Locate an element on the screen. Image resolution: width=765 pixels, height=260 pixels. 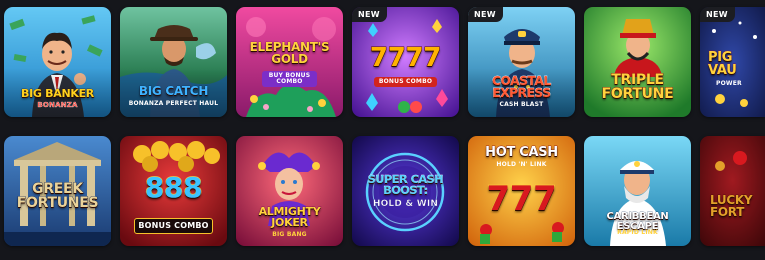
game-subtitle: POWER is located at coordinates (729, 83).